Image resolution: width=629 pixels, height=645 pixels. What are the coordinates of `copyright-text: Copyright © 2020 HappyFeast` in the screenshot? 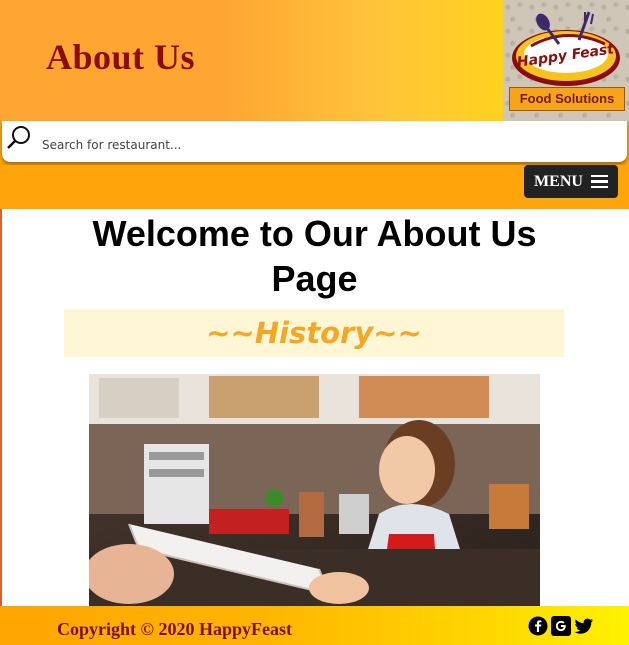 It's located at (174, 629).